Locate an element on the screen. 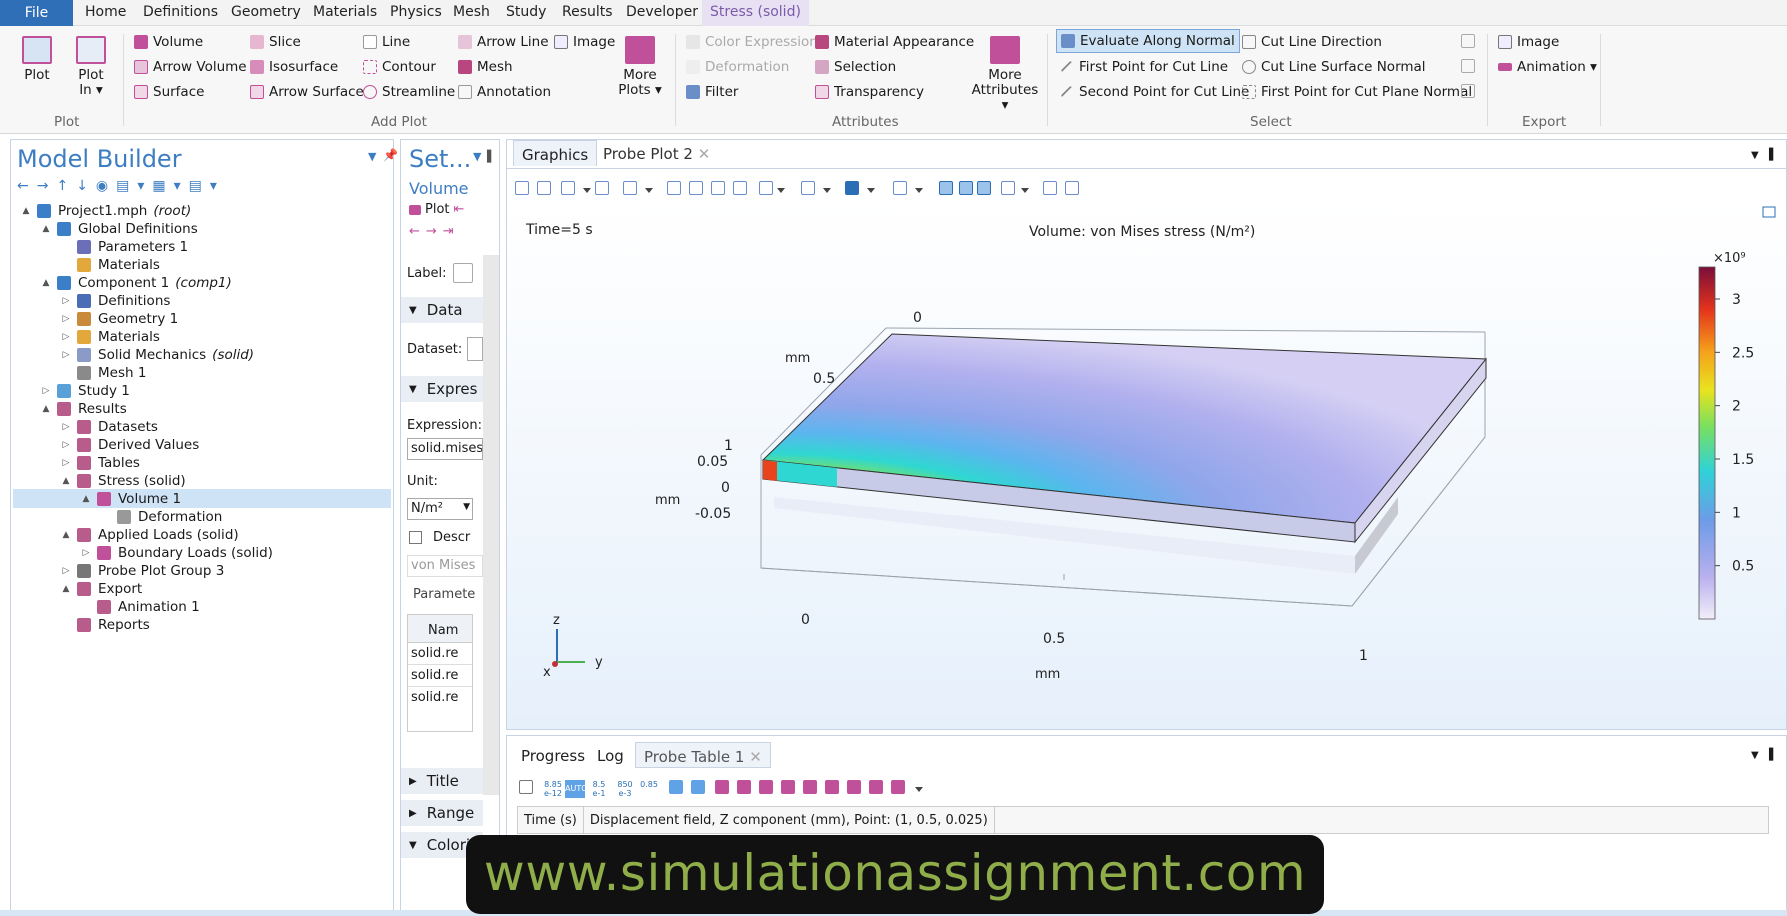 The image size is (1787, 916). line-button: Line is located at coordinates (386, 42).